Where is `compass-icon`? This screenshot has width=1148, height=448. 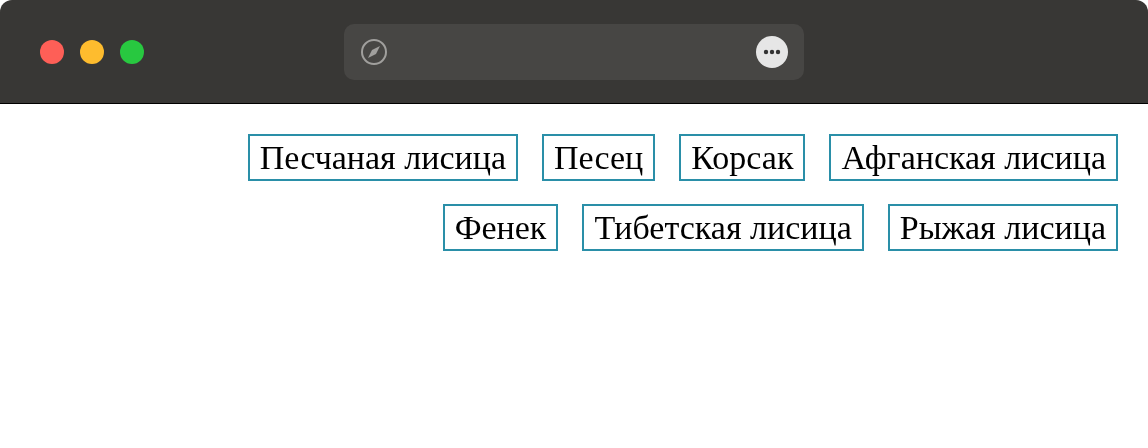
compass-icon is located at coordinates (374, 51).